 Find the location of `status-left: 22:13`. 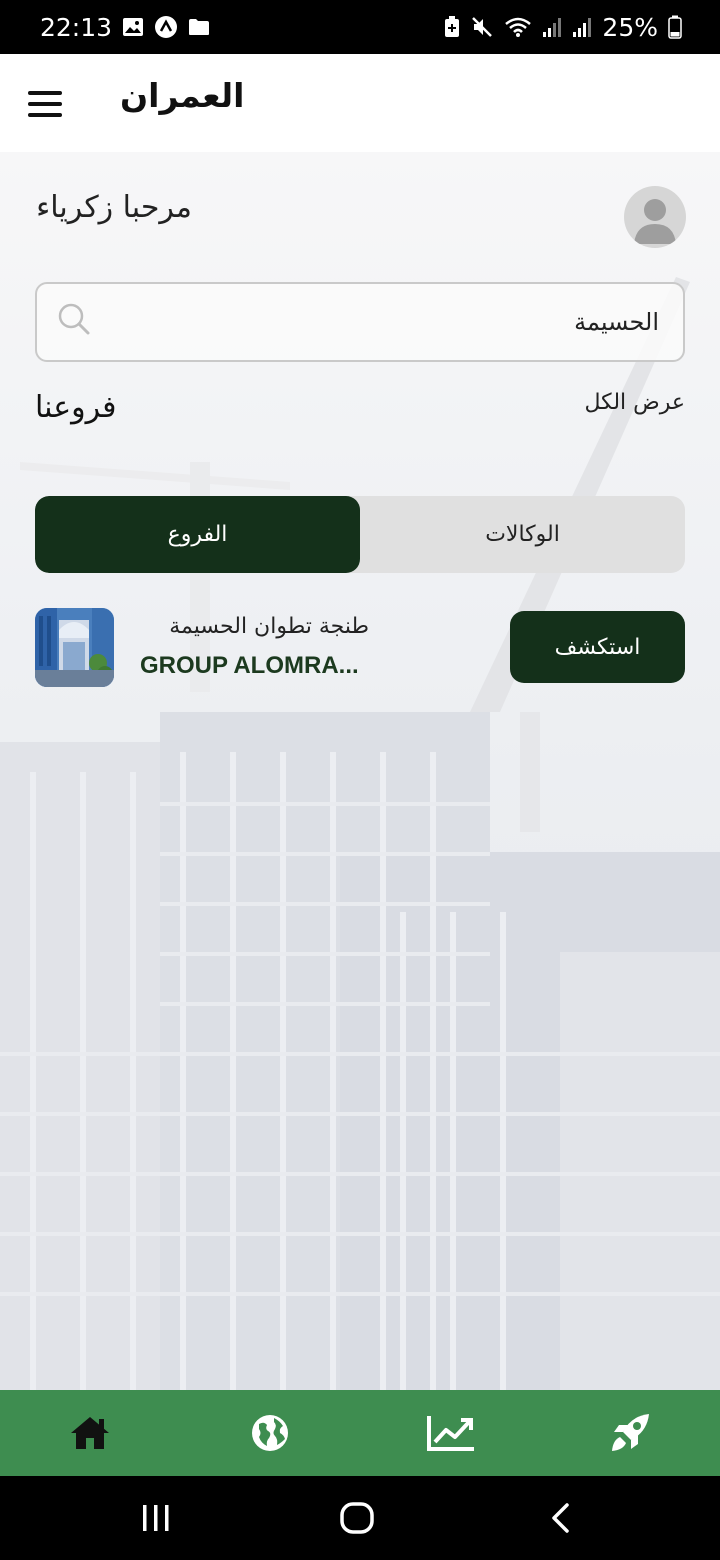

status-left: 22:13 is located at coordinates (125, 27).